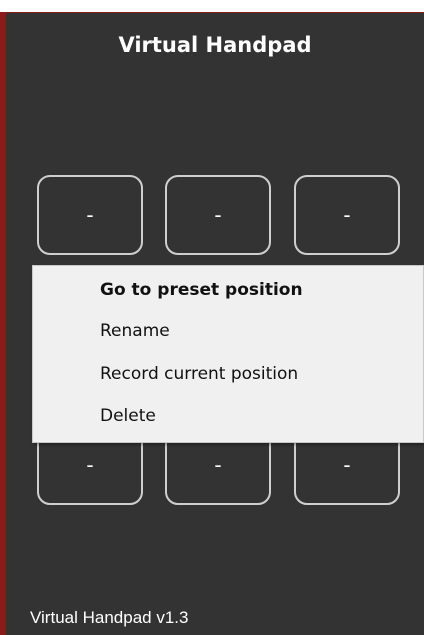 The width and height of the screenshot is (424, 635). What do you see at coordinates (215, 45) in the screenshot?
I see `app-title: Virtual Handpad` at bounding box center [215, 45].